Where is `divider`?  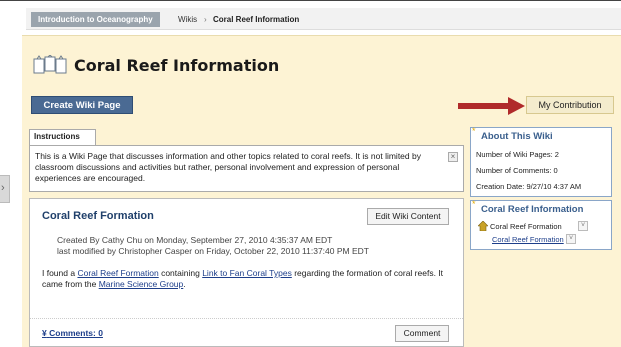
divider is located at coordinates (246, 318).